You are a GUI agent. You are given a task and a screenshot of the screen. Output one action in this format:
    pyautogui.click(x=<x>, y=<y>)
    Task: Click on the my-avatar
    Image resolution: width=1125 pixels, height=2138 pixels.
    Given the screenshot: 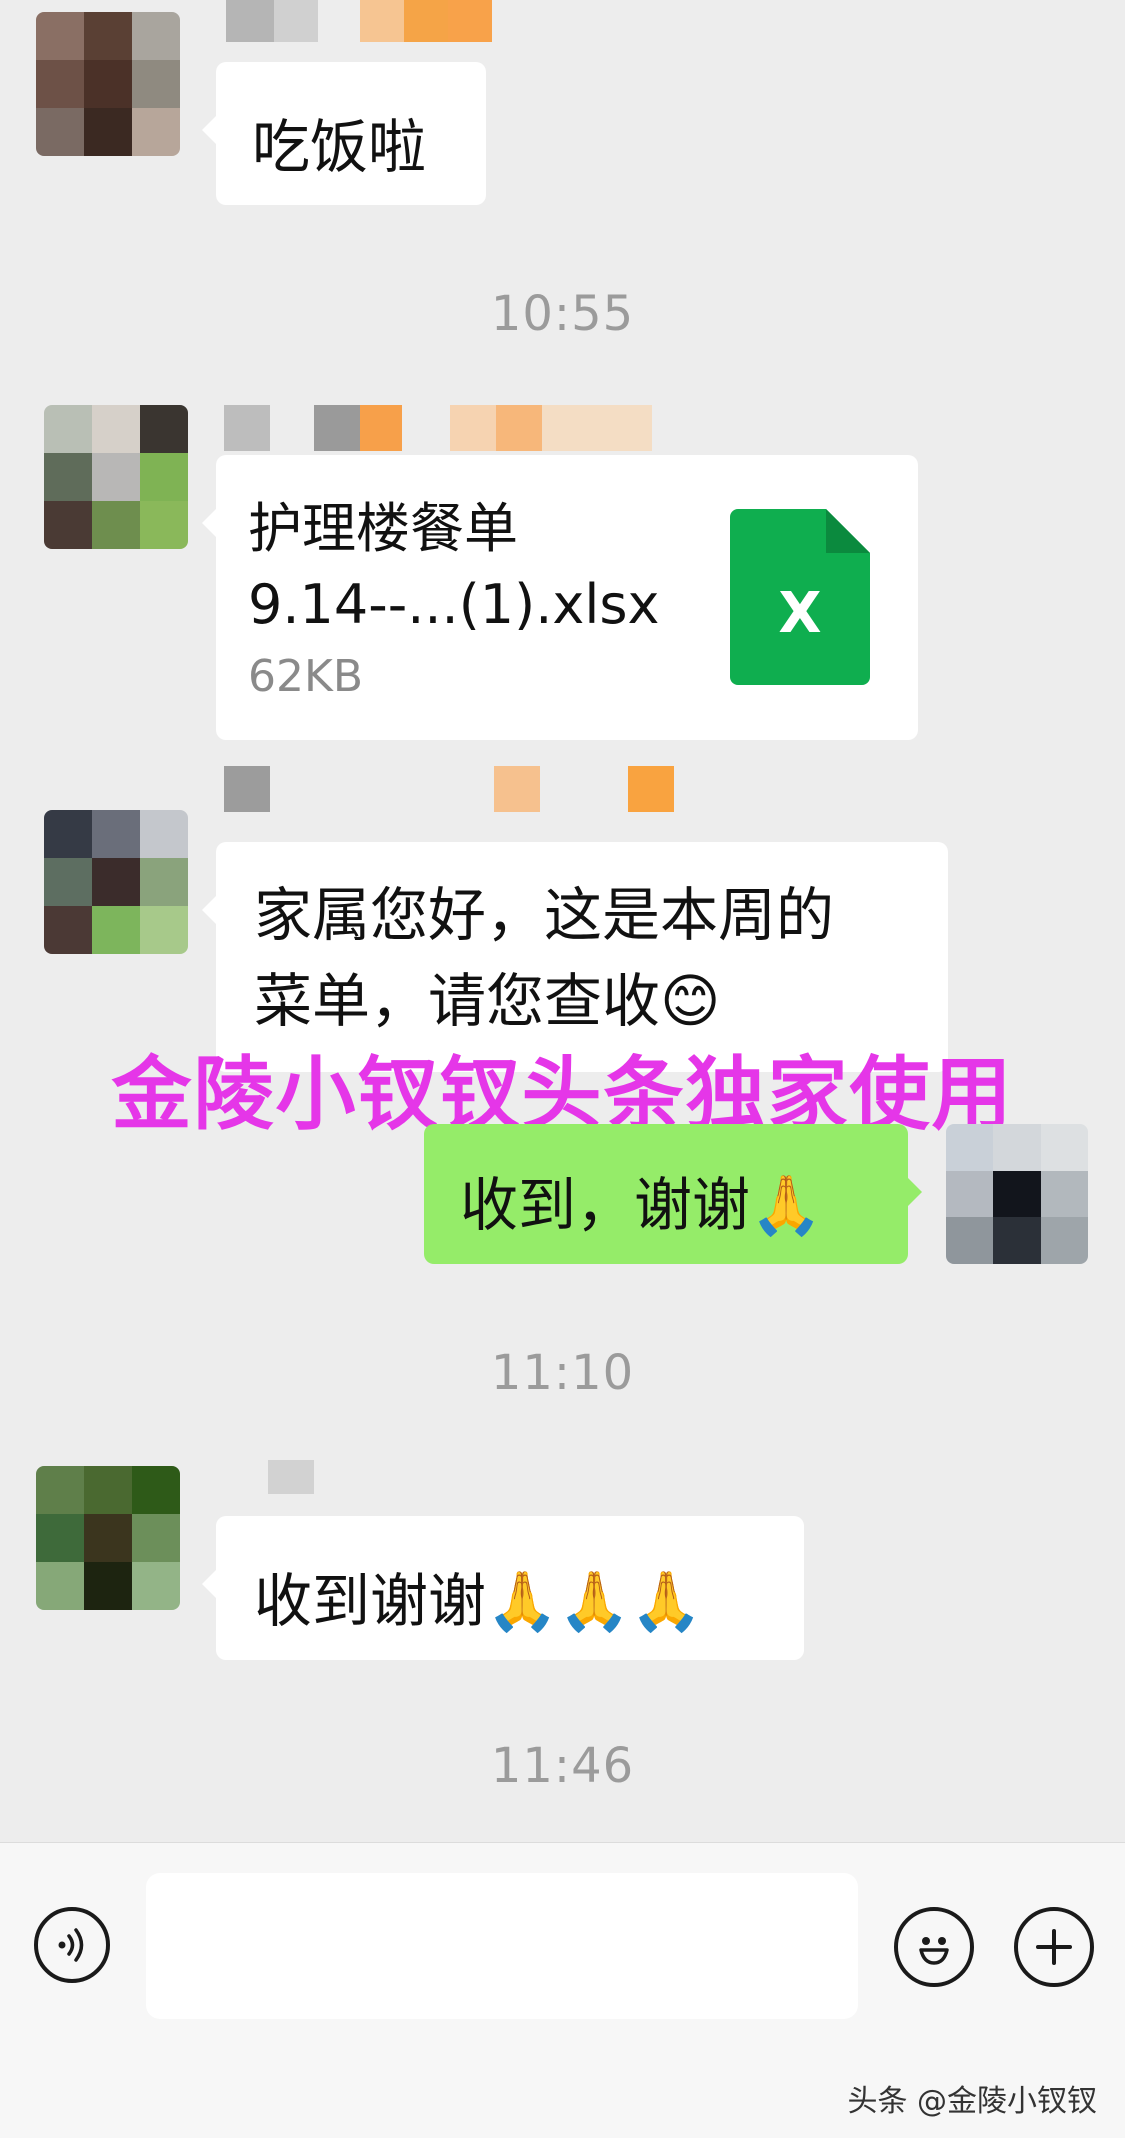 What is the action you would take?
    pyautogui.click(x=1017, y=1194)
    